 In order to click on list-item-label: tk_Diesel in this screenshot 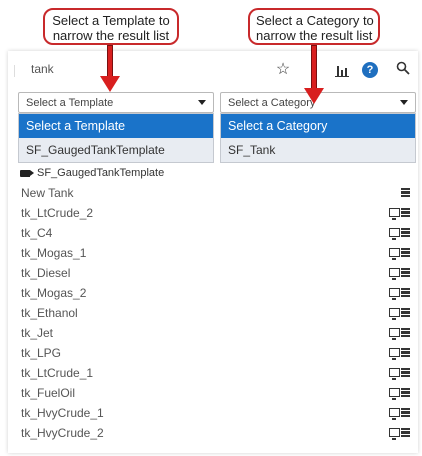, I will do `click(46, 273)`.